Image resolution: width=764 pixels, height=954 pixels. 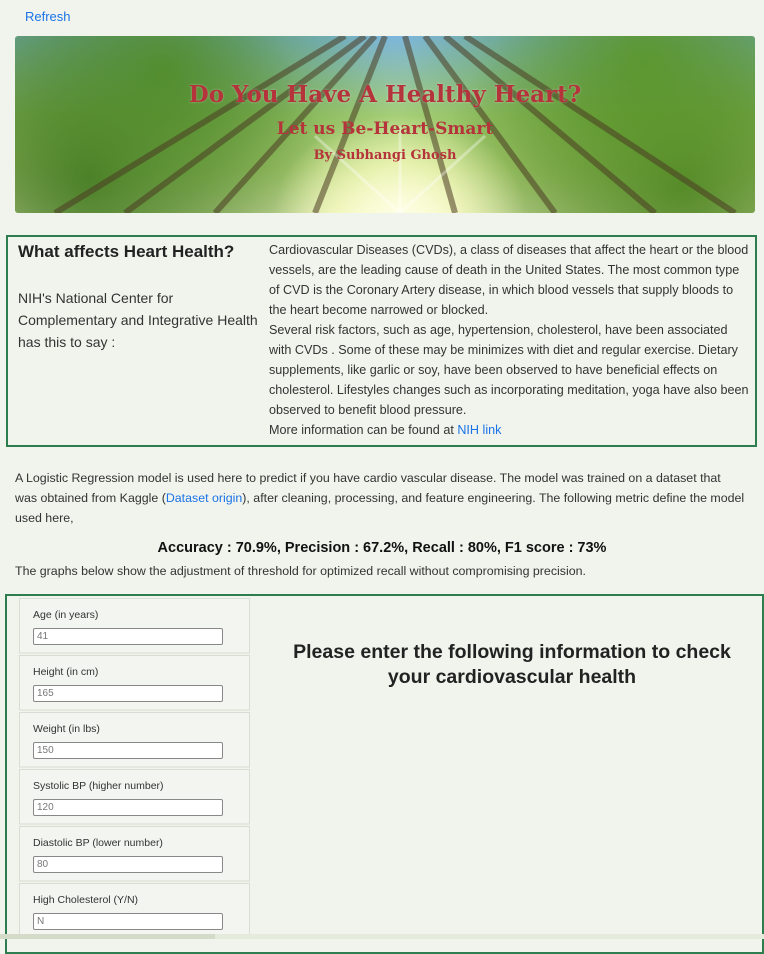 What do you see at coordinates (66, 729) in the screenshot?
I see `weight-label: Weight (in lbs)` at bounding box center [66, 729].